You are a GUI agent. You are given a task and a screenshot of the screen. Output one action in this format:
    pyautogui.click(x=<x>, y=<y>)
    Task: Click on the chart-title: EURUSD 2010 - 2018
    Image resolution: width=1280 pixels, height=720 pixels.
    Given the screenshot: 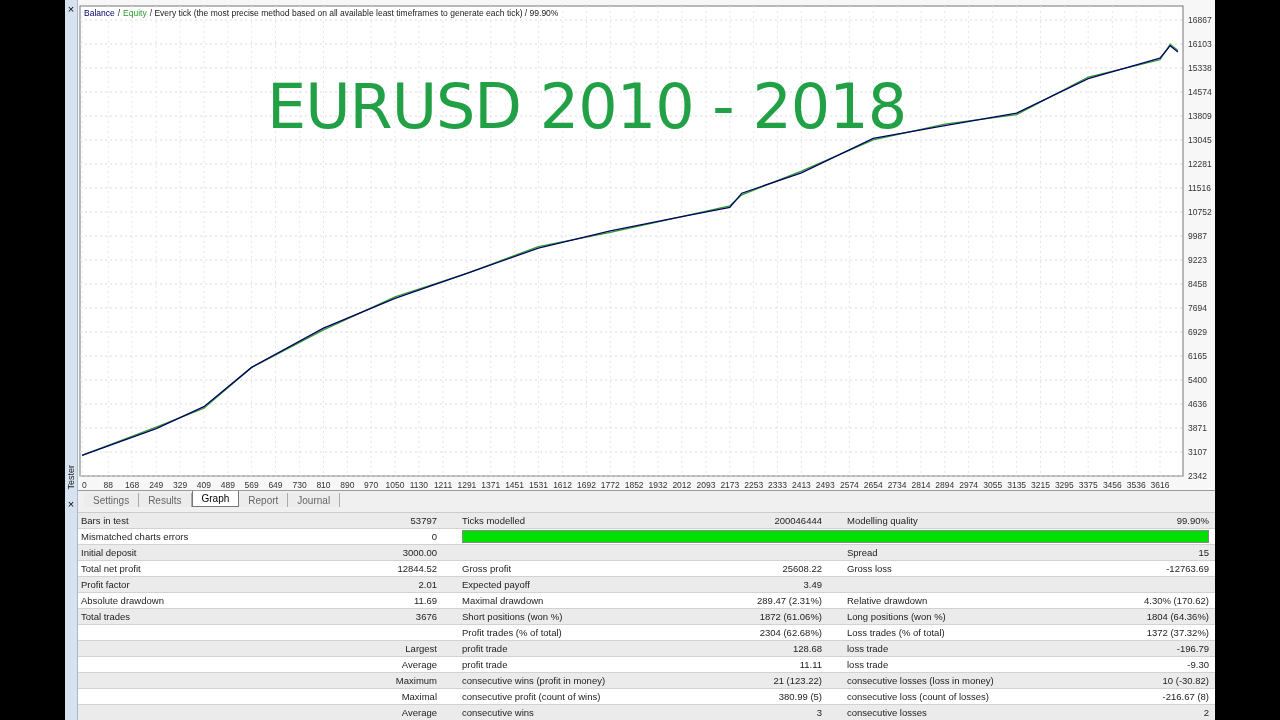 What is the action you would take?
    pyautogui.click(x=587, y=106)
    